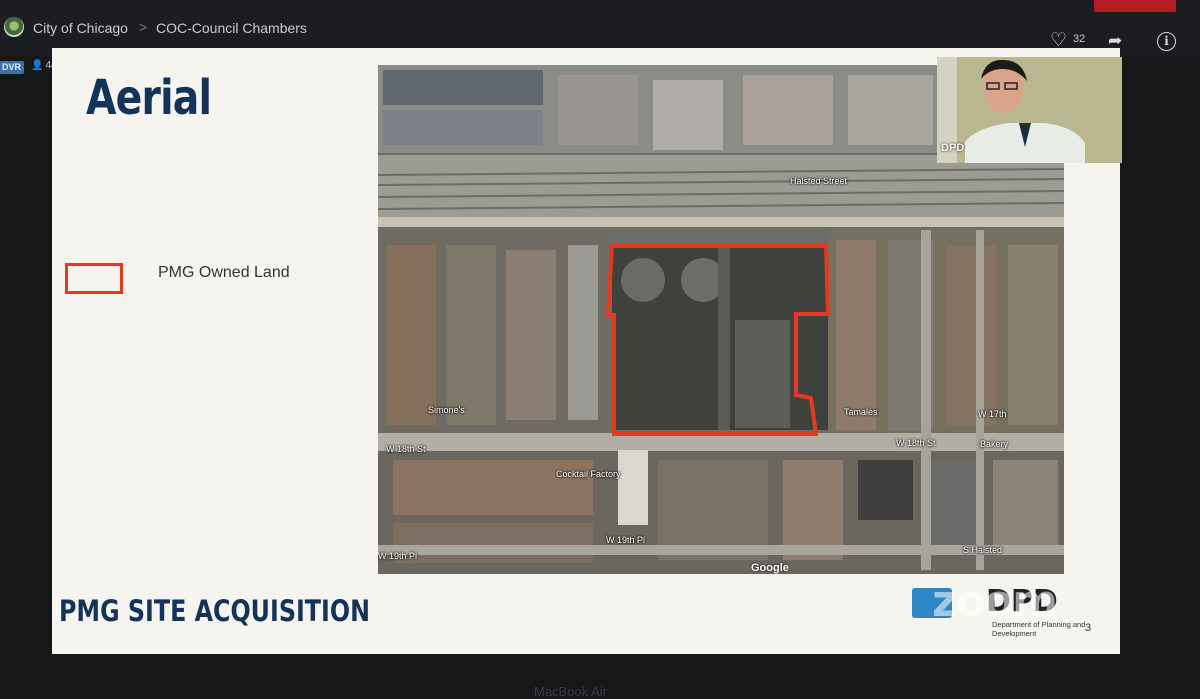  What do you see at coordinates (626, 540) in the screenshot?
I see `map-label-w19th-pl-left: W 19th Pl` at bounding box center [626, 540].